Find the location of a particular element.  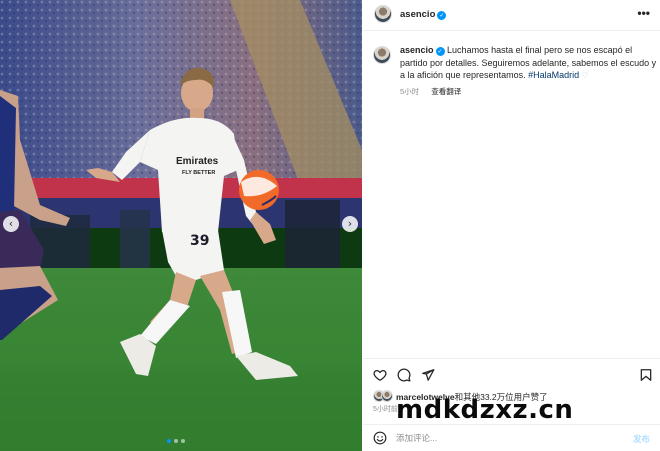

see-translation-link: 查看翻译 is located at coordinates (446, 91).